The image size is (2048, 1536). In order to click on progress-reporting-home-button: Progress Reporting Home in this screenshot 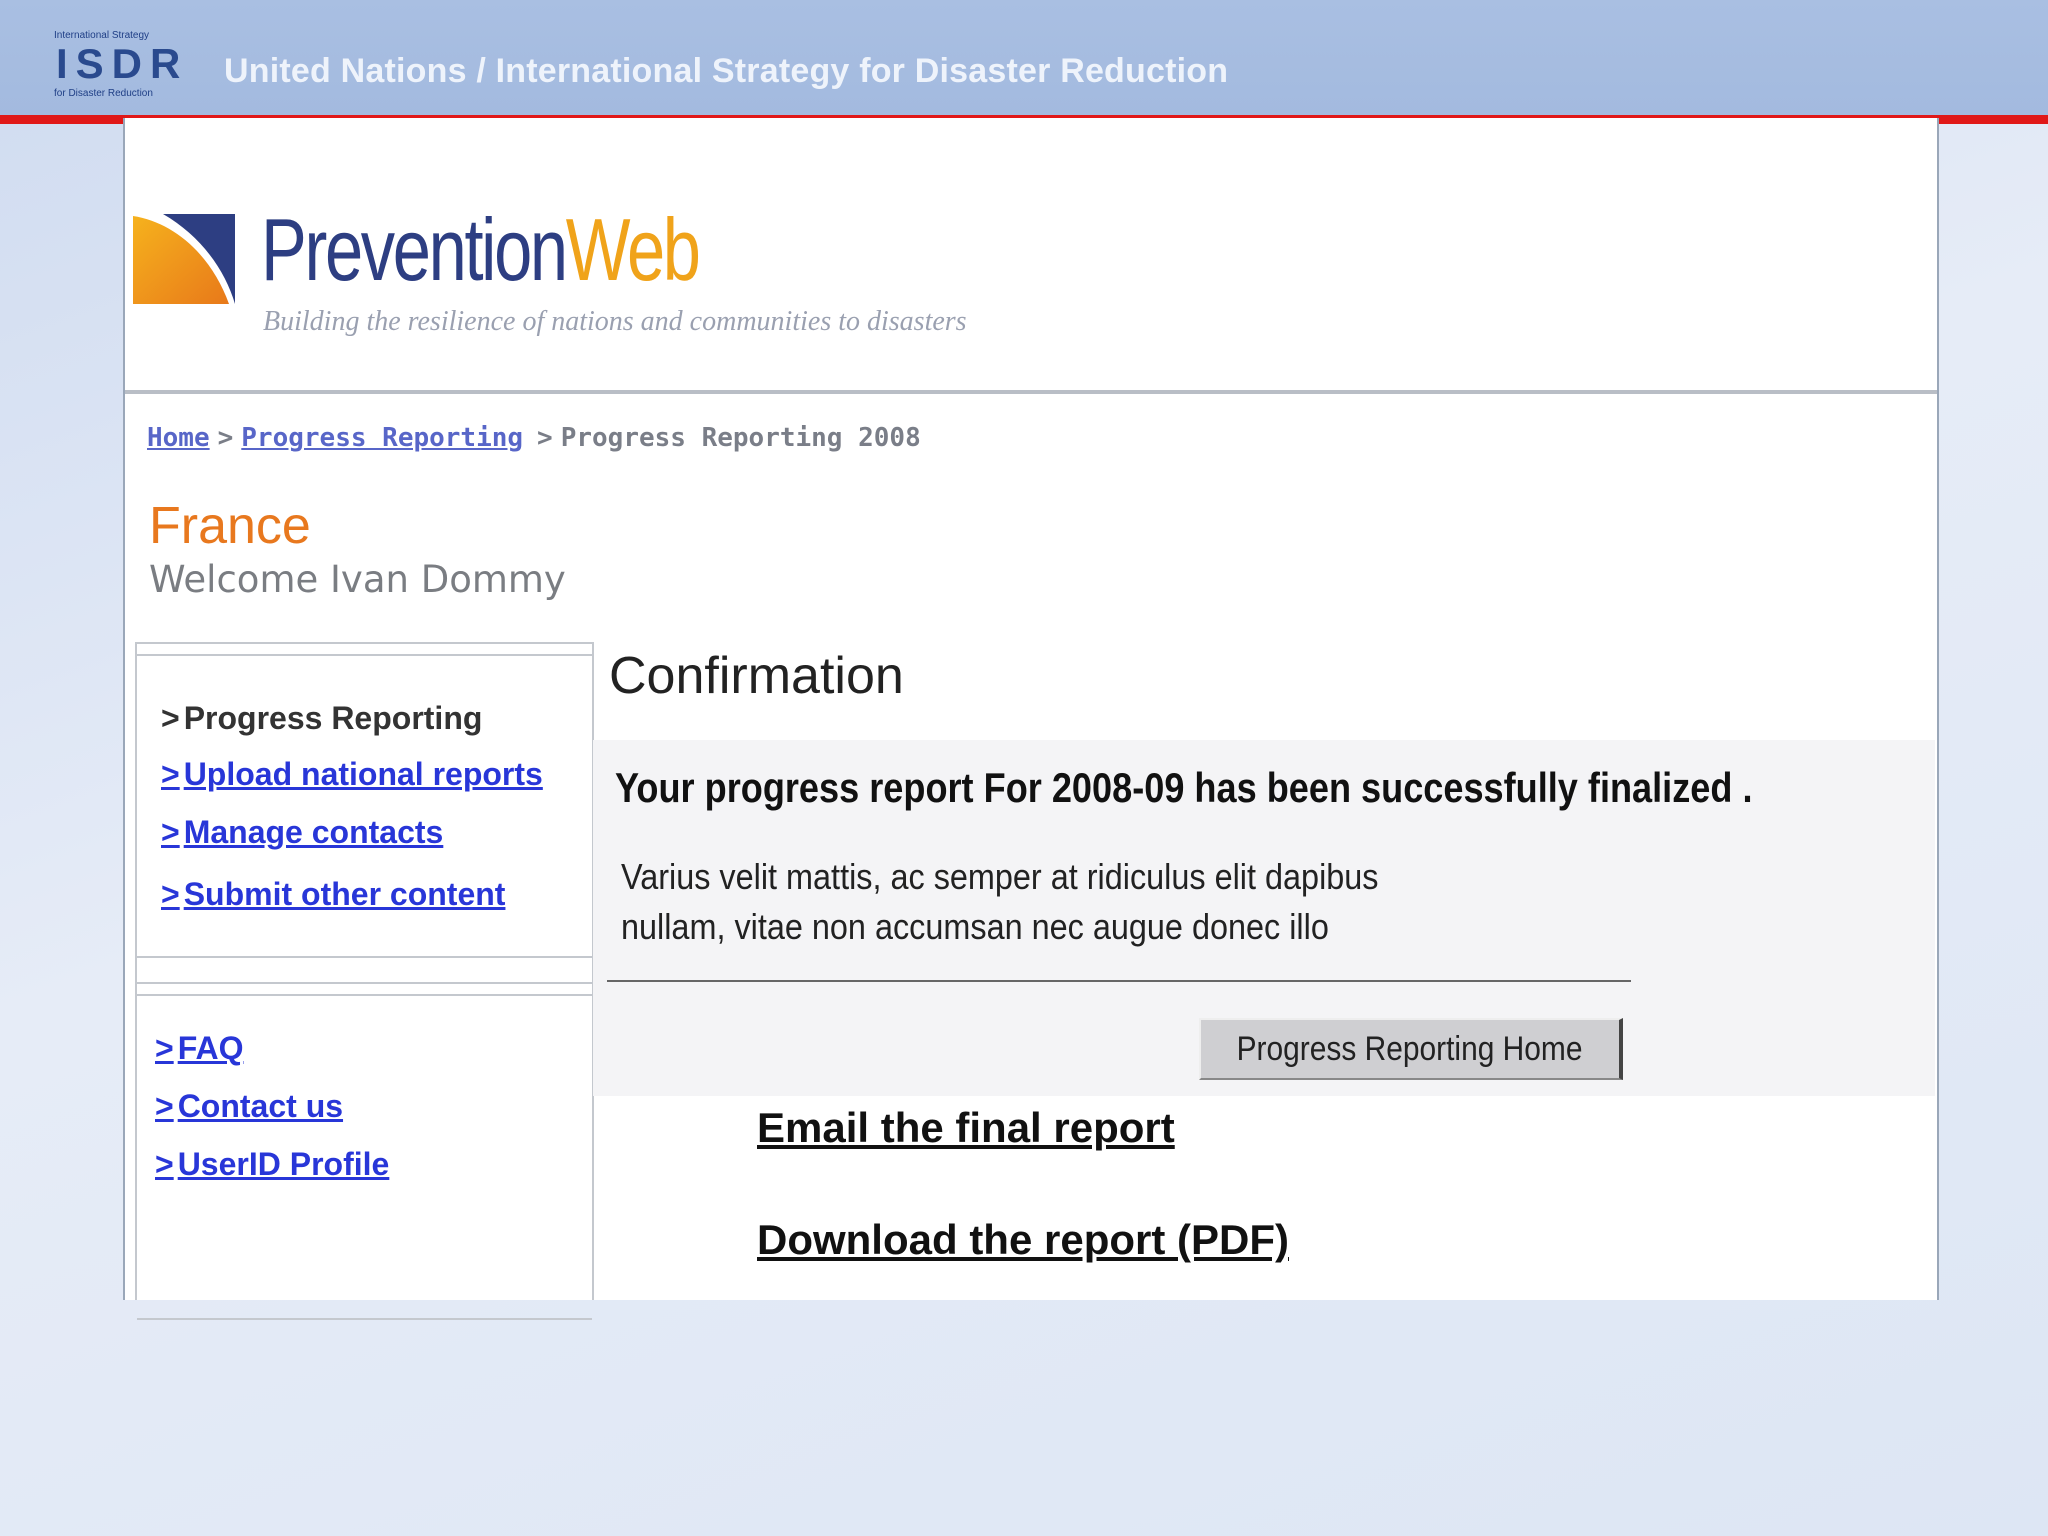, I will do `click(1411, 1049)`.